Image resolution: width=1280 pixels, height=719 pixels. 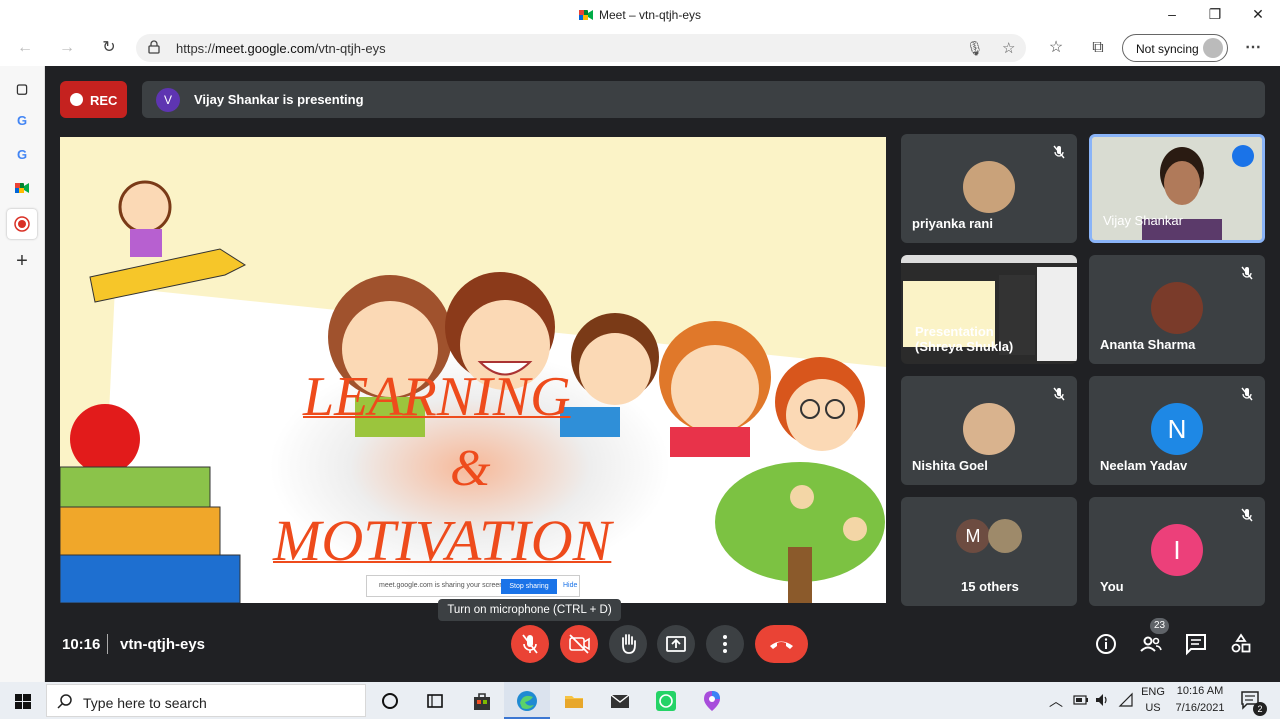 I want to click on microphone-toggle-button, so click(x=530, y=644).